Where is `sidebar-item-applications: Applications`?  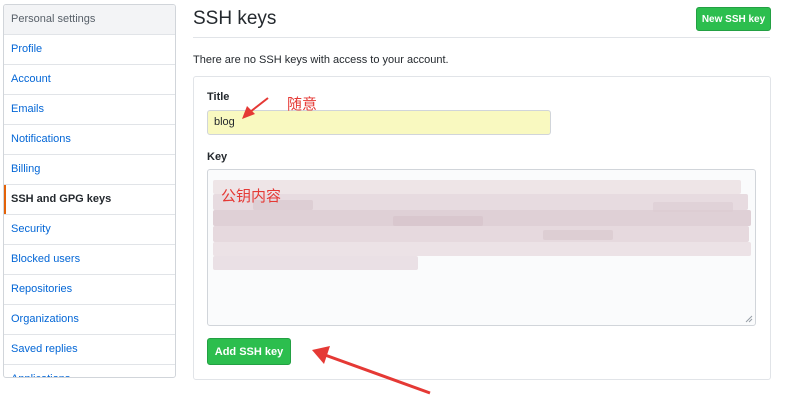 sidebar-item-applications: Applications is located at coordinates (89, 371).